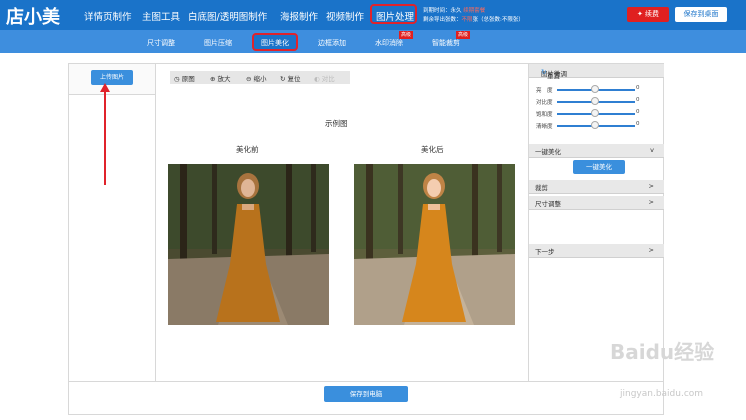  I want to click on zoom-out-tool: ⊖ 缩小, so click(256, 78).